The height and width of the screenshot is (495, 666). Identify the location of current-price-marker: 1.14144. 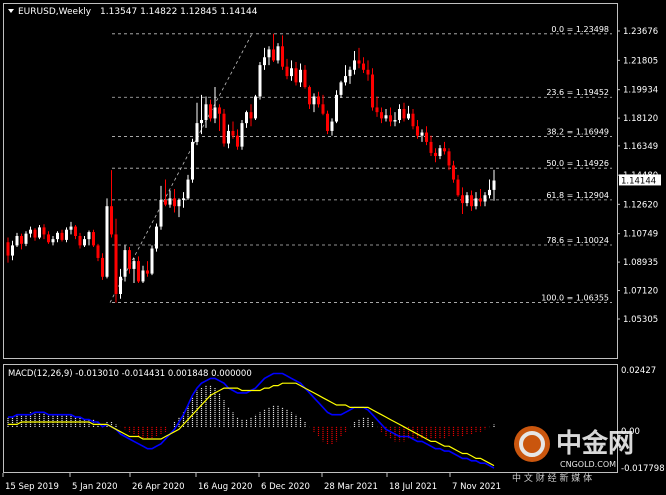
(640, 180).